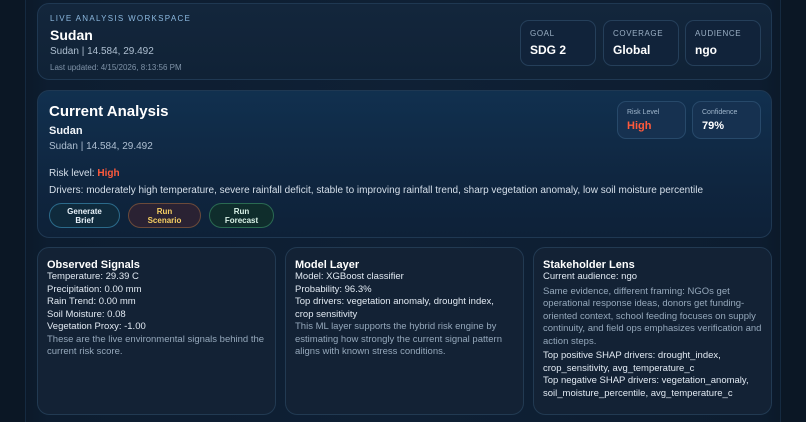 This screenshot has height=422, width=806. I want to click on observed-title: Observed Signals, so click(93, 265).